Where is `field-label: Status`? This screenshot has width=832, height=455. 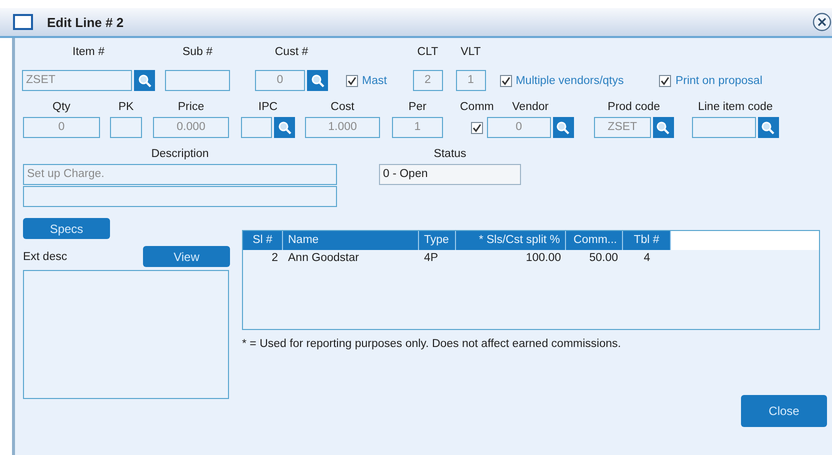
field-label: Status is located at coordinates (450, 154).